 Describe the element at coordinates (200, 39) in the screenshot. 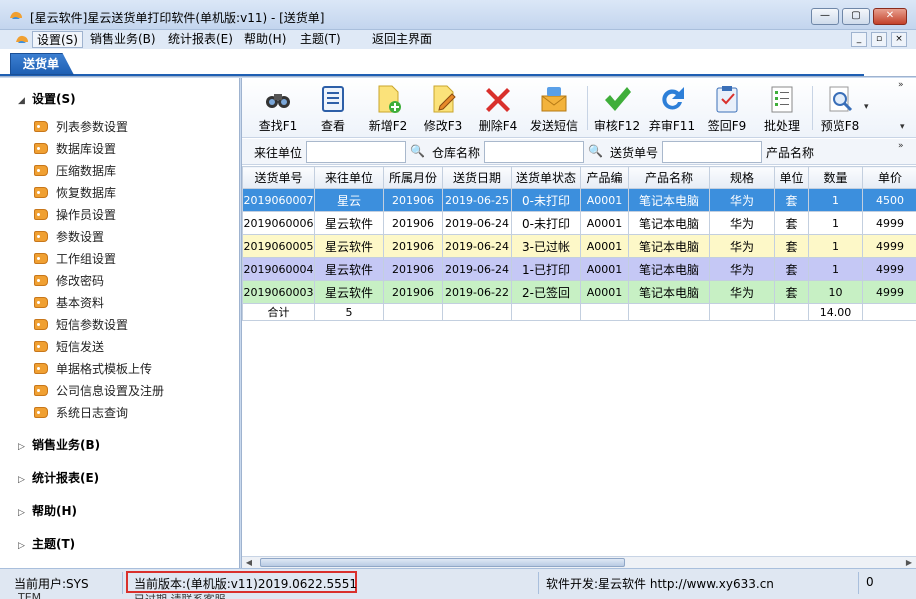

I see `menu-reports: 统计报表(E)` at that location.